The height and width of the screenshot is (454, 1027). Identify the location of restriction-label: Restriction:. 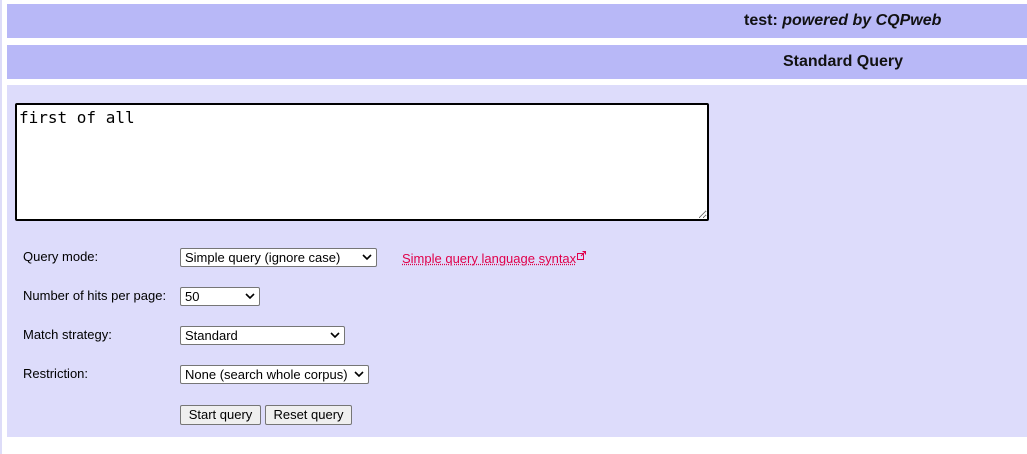
(56, 373).